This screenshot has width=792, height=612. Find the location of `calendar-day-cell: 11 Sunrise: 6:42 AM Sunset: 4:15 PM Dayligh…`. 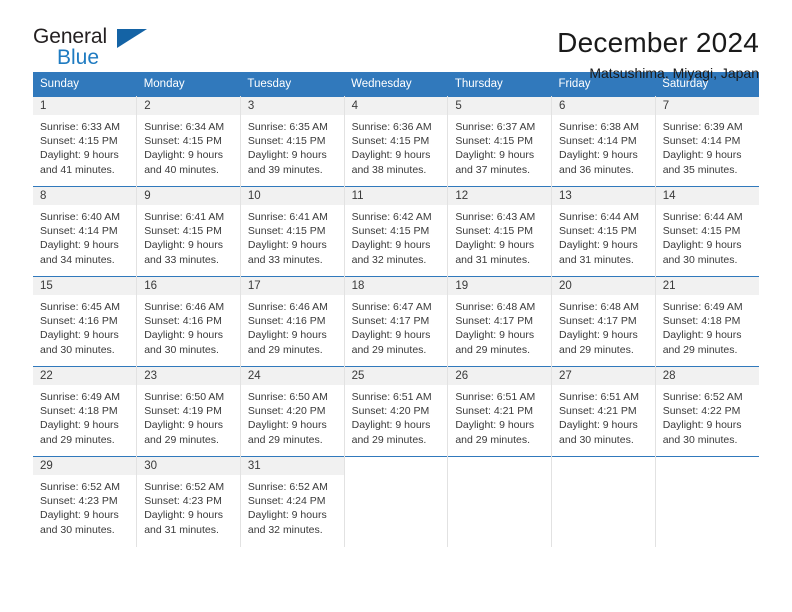

calendar-day-cell: 11 Sunrise: 6:42 AM Sunset: 4:15 PM Dayligh… is located at coordinates (396, 231).